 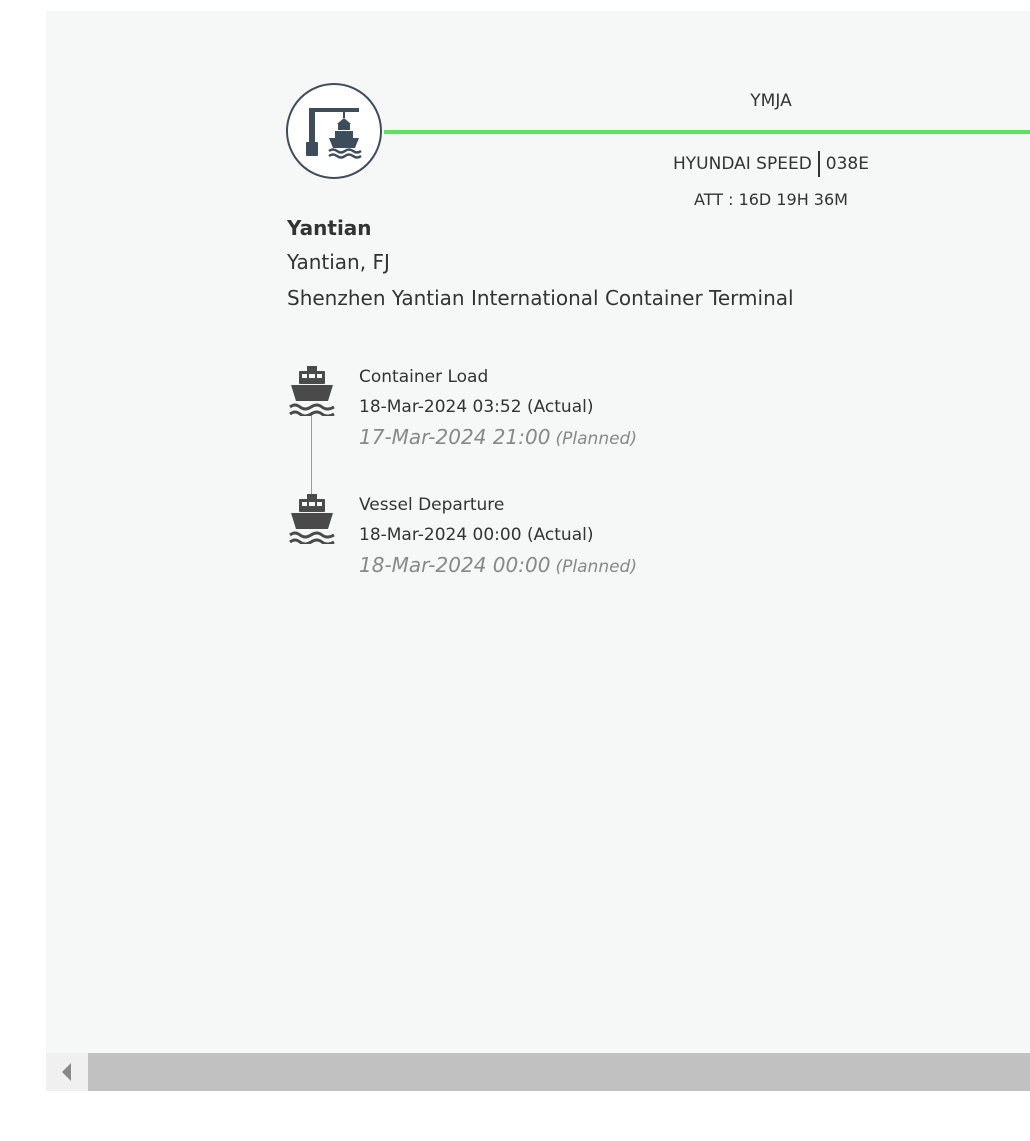 I want to click on event-planned-time: 17-Mar-2024 21:00 (Planned), so click(x=498, y=438).